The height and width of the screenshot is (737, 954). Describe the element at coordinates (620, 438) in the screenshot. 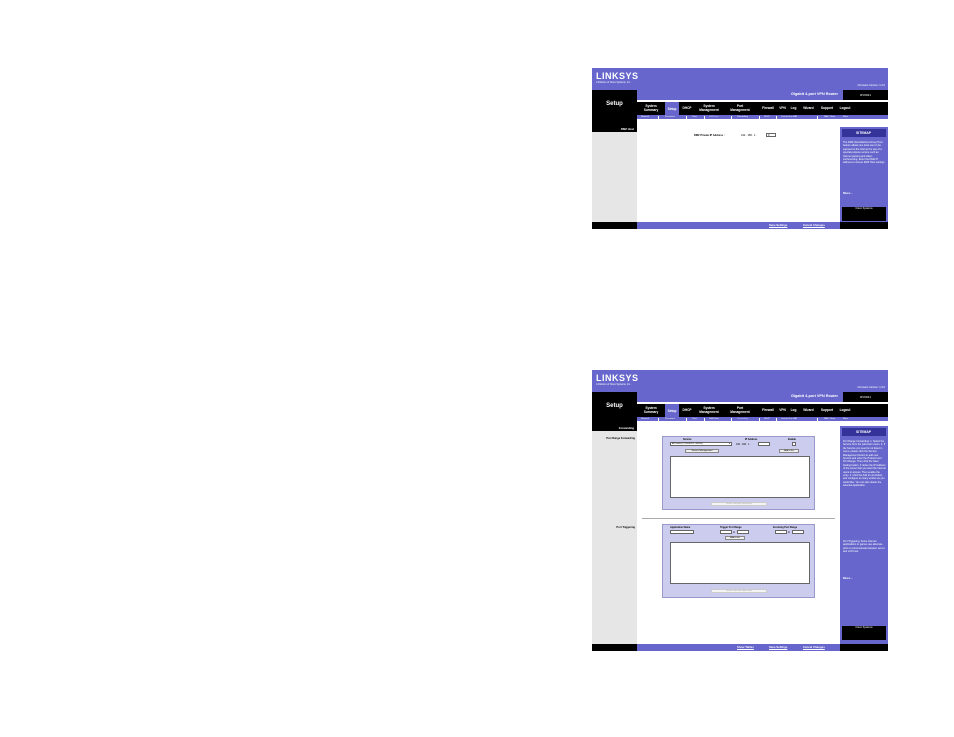

I see `port-range-forwarding-label: Port Range Forwarding` at that location.